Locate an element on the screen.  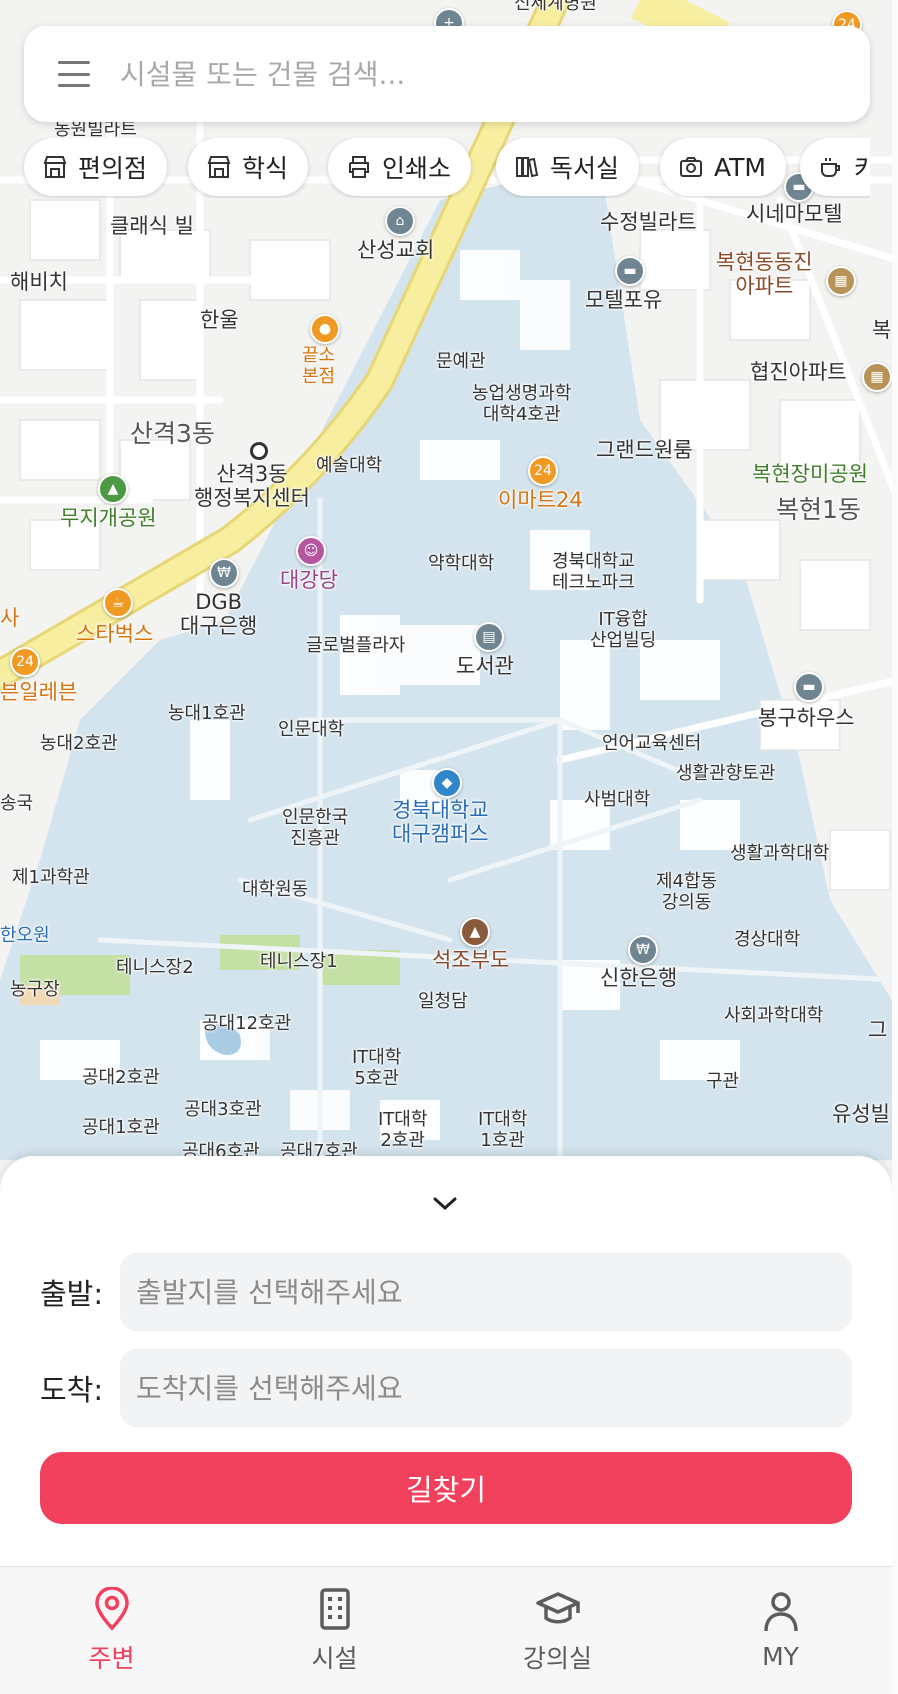
map-label: 문예관 is located at coordinates (461, 361).